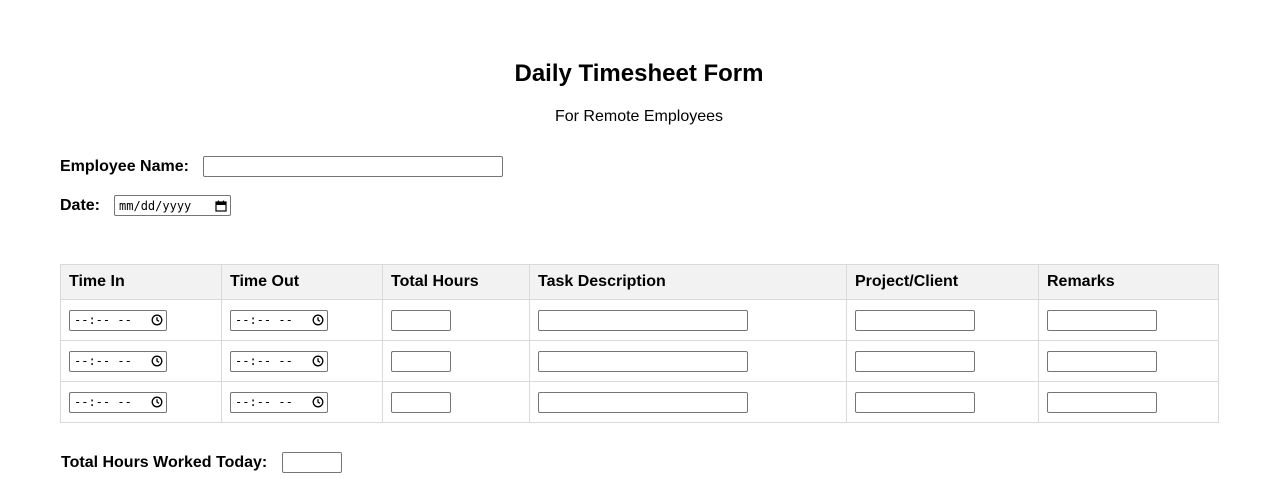 The image size is (1278, 501). I want to click on column-header-project-client: Project/Client, so click(942, 282).